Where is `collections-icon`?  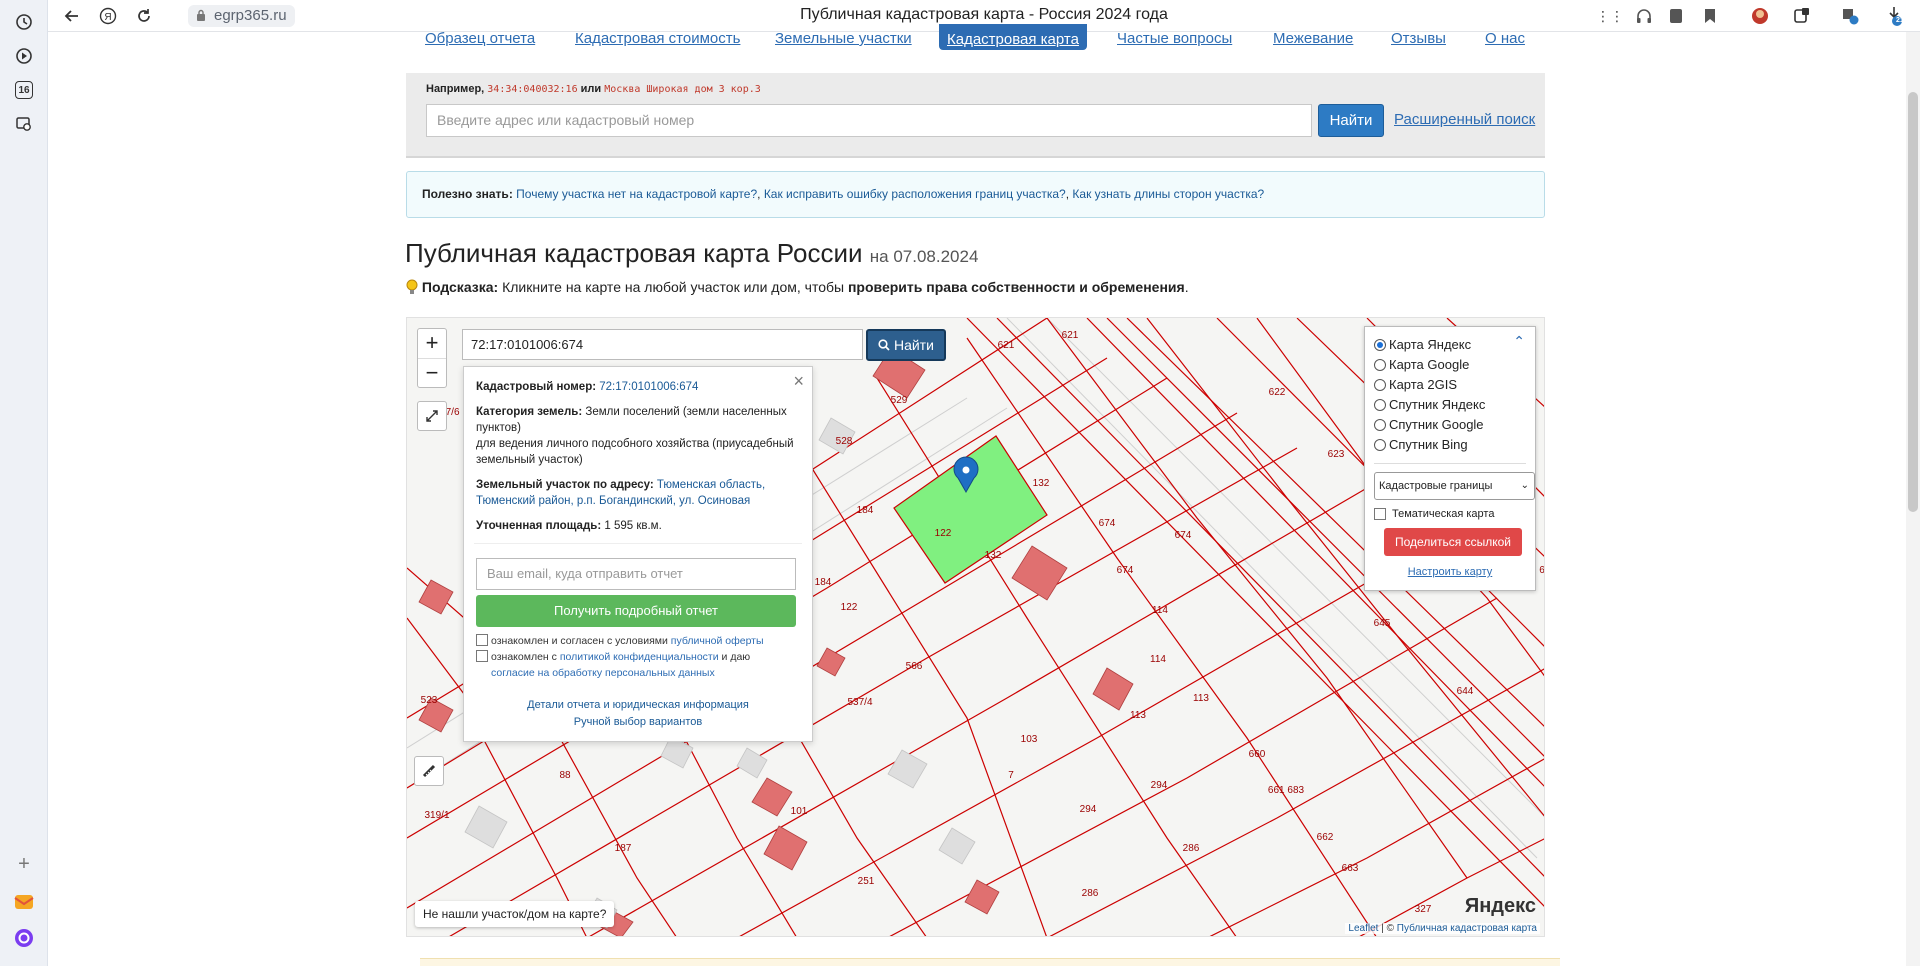 collections-icon is located at coordinates (1676, 16).